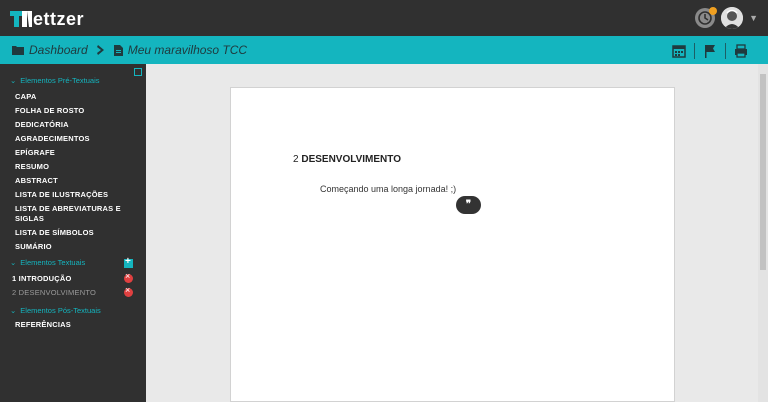 The height and width of the screenshot is (402, 768). Describe the element at coordinates (33, 246) in the screenshot. I see `sidebar-item-sumario: SUMÁRIO` at that location.